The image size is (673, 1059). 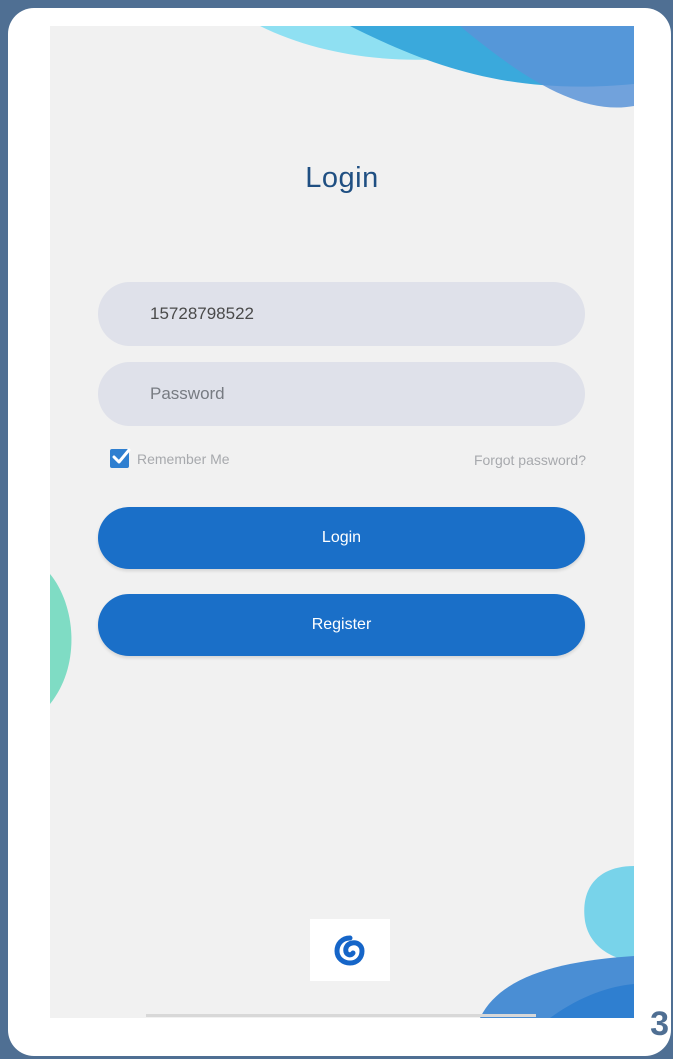 I want to click on forgot-password-link: Forgot password?, so click(x=530, y=460).